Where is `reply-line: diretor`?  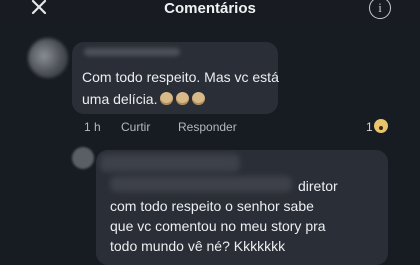 reply-line: diretor is located at coordinates (318, 186).